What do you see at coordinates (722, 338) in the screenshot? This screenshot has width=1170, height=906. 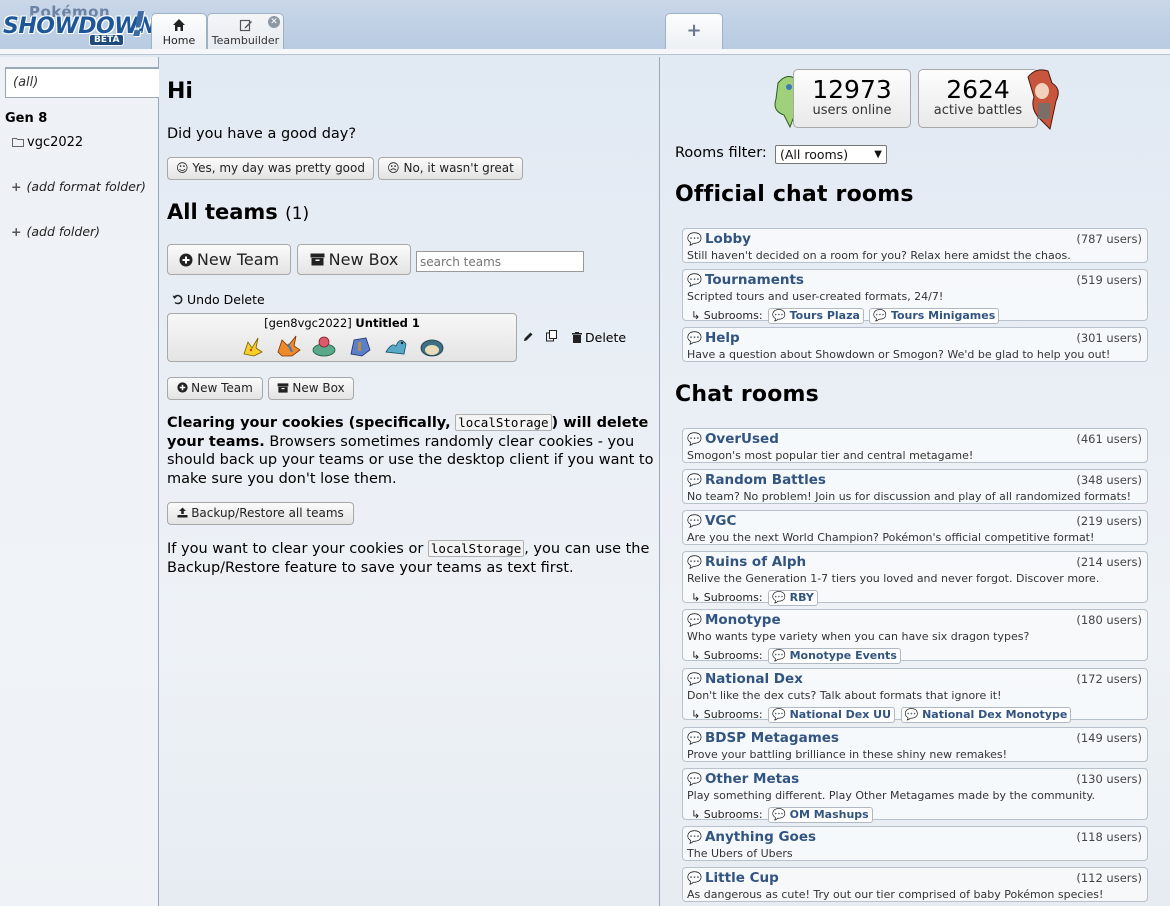 I see `room-name-label: Help` at bounding box center [722, 338].